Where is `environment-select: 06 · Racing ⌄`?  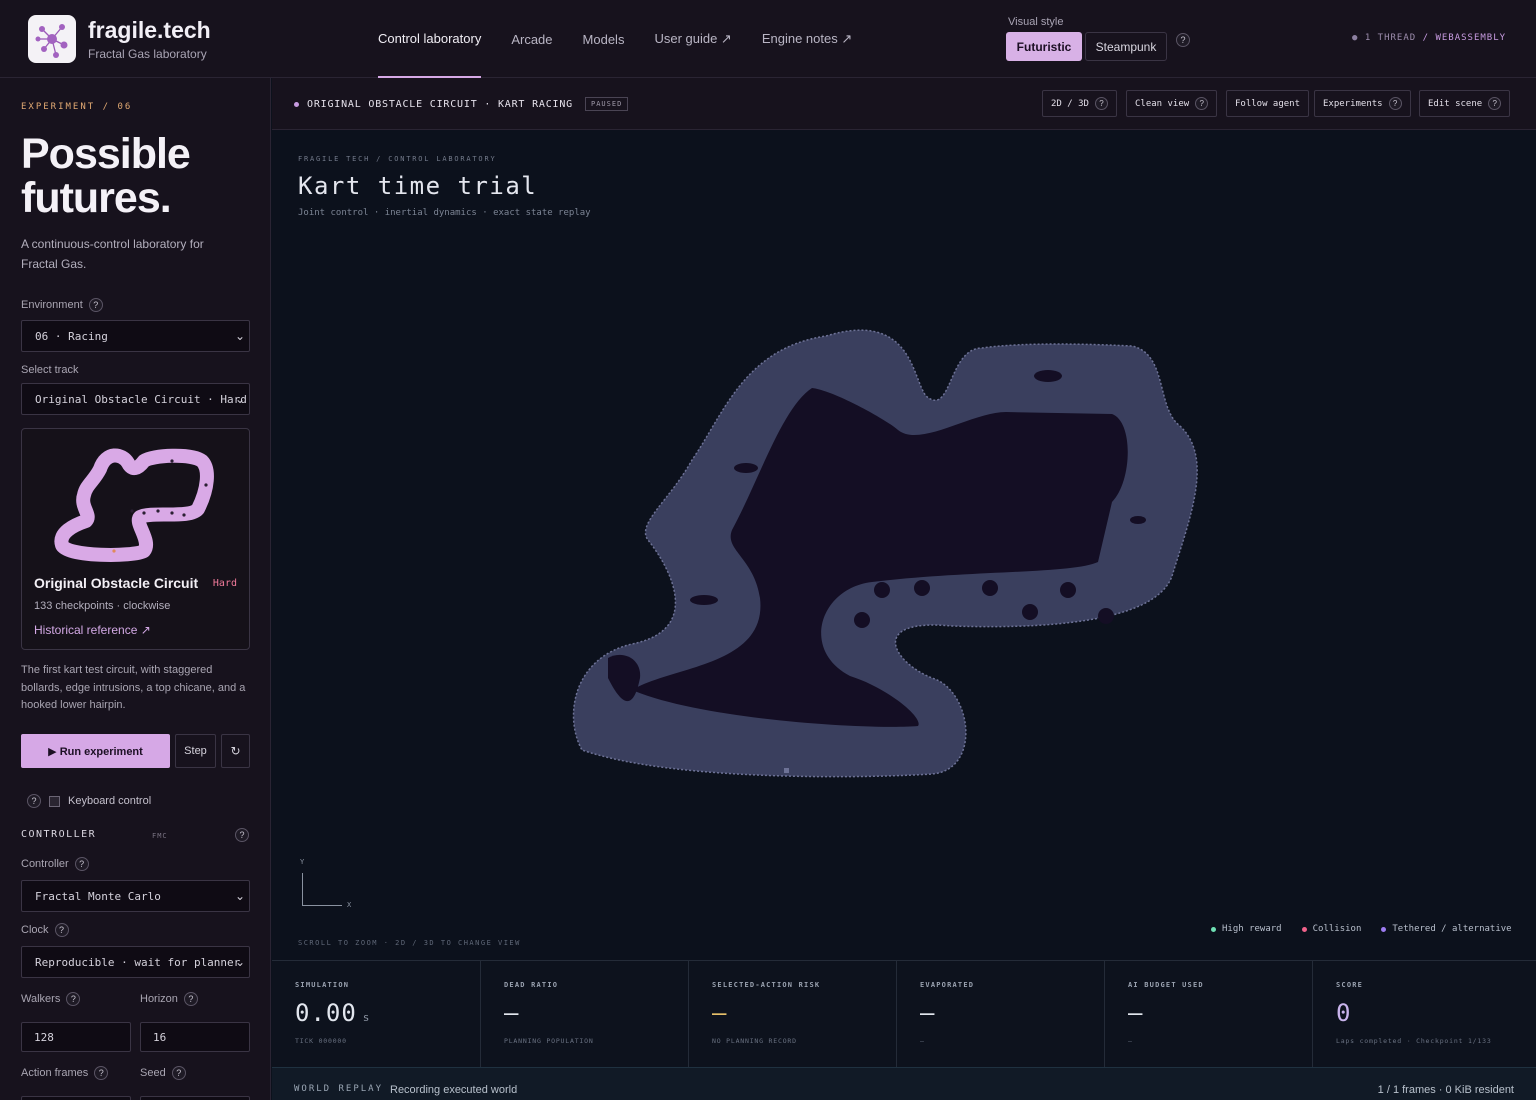 environment-select: 06 · Racing ⌄ is located at coordinates (135, 336).